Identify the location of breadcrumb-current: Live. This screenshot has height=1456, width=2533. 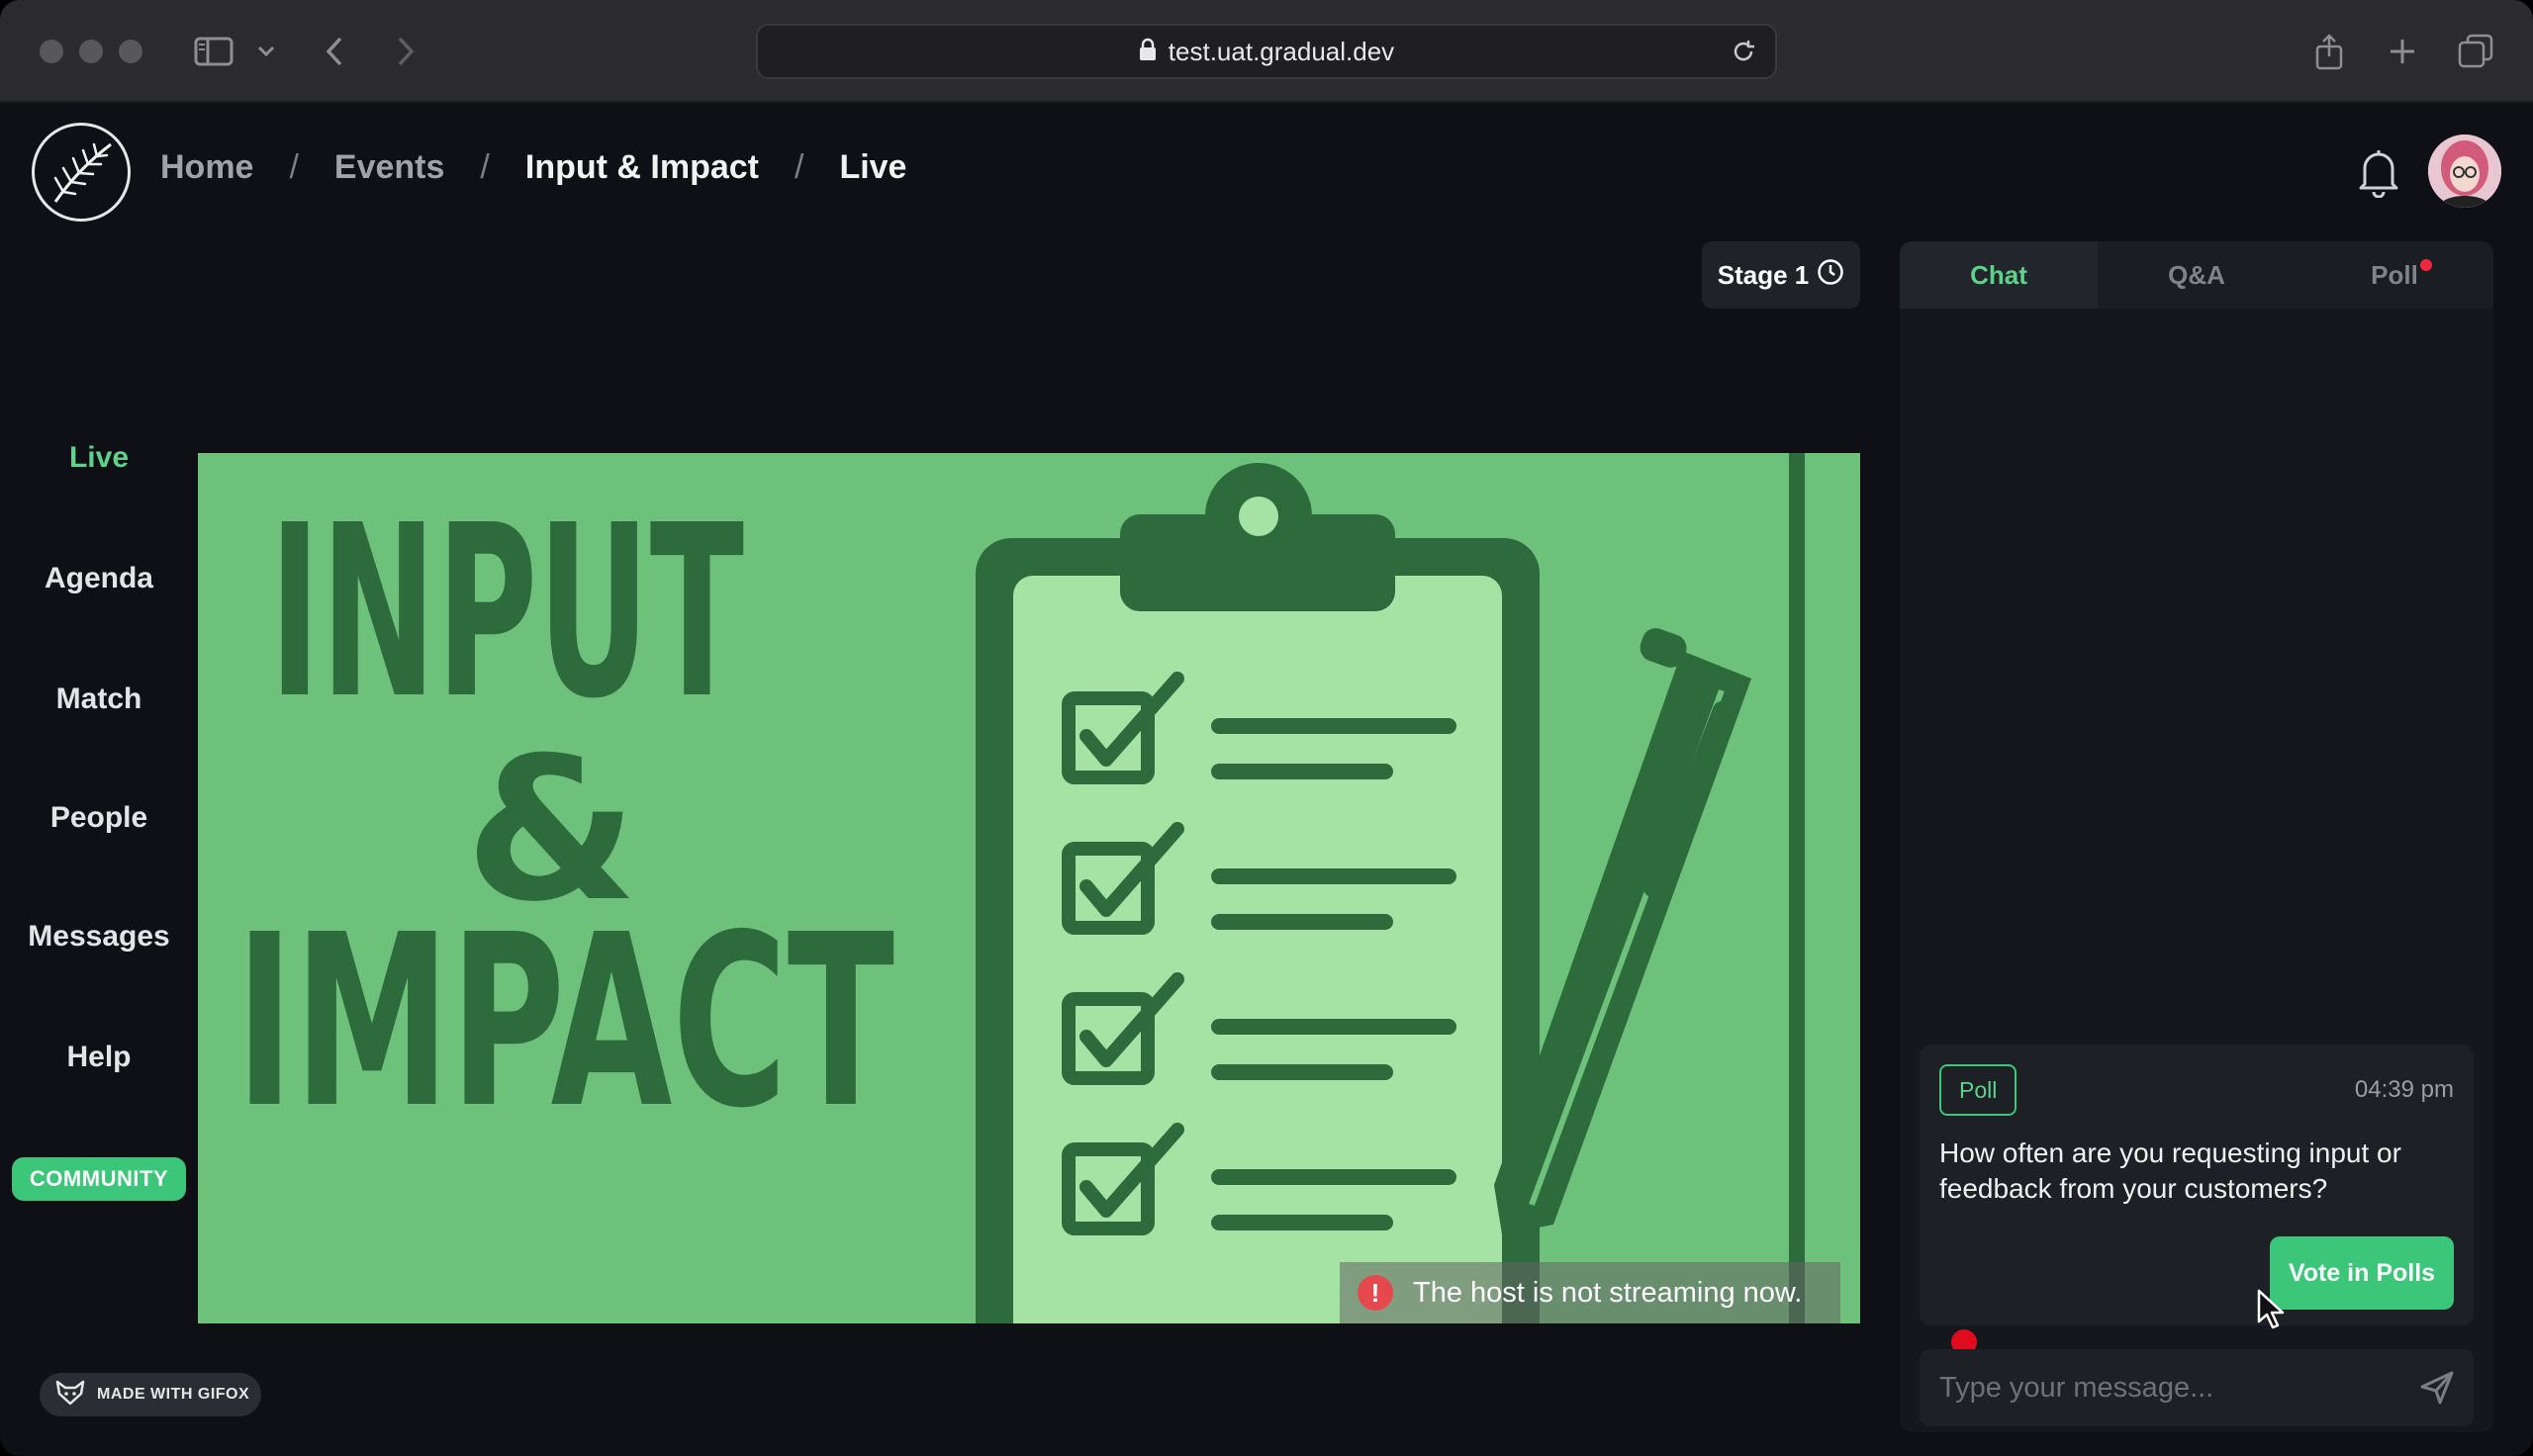
(873, 167).